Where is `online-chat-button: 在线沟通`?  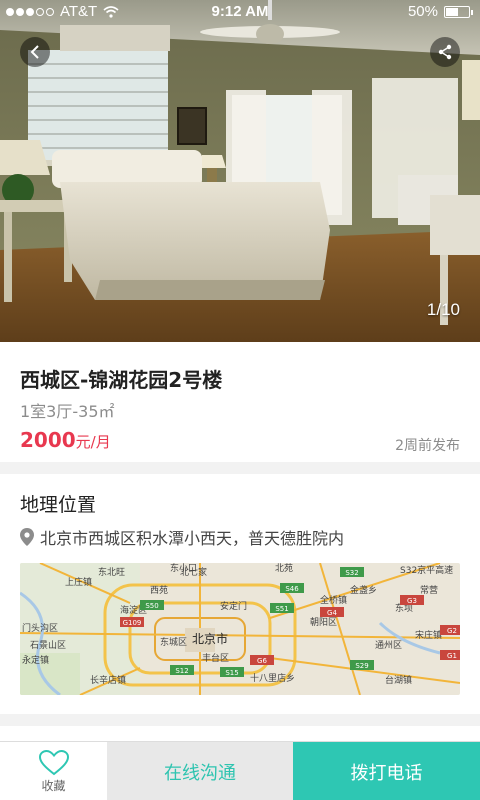 online-chat-button: 在线沟通 is located at coordinates (200, 771).